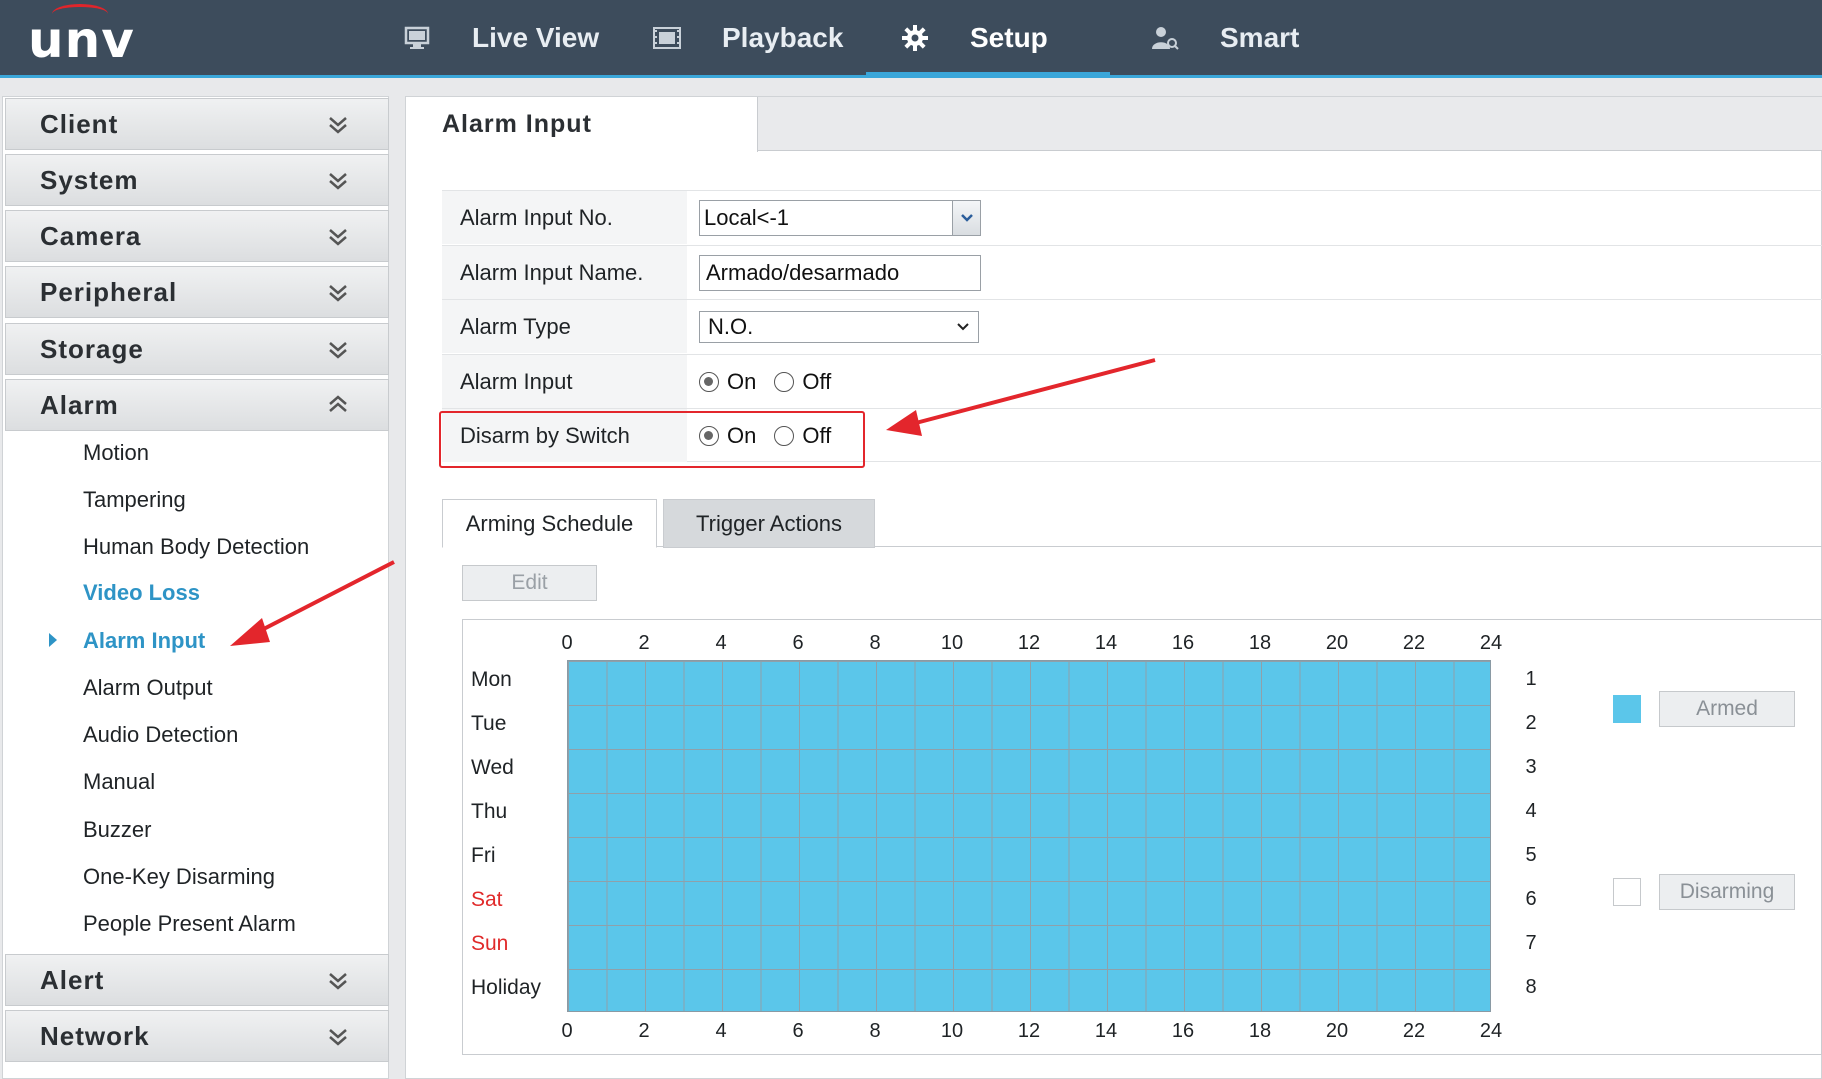 The height and width of the screenshot is (1079, 1822). What do you see at coordinates (988, 75) in the screenshot?
I see `active-nav-indicator` at bounding box center [988, 75].